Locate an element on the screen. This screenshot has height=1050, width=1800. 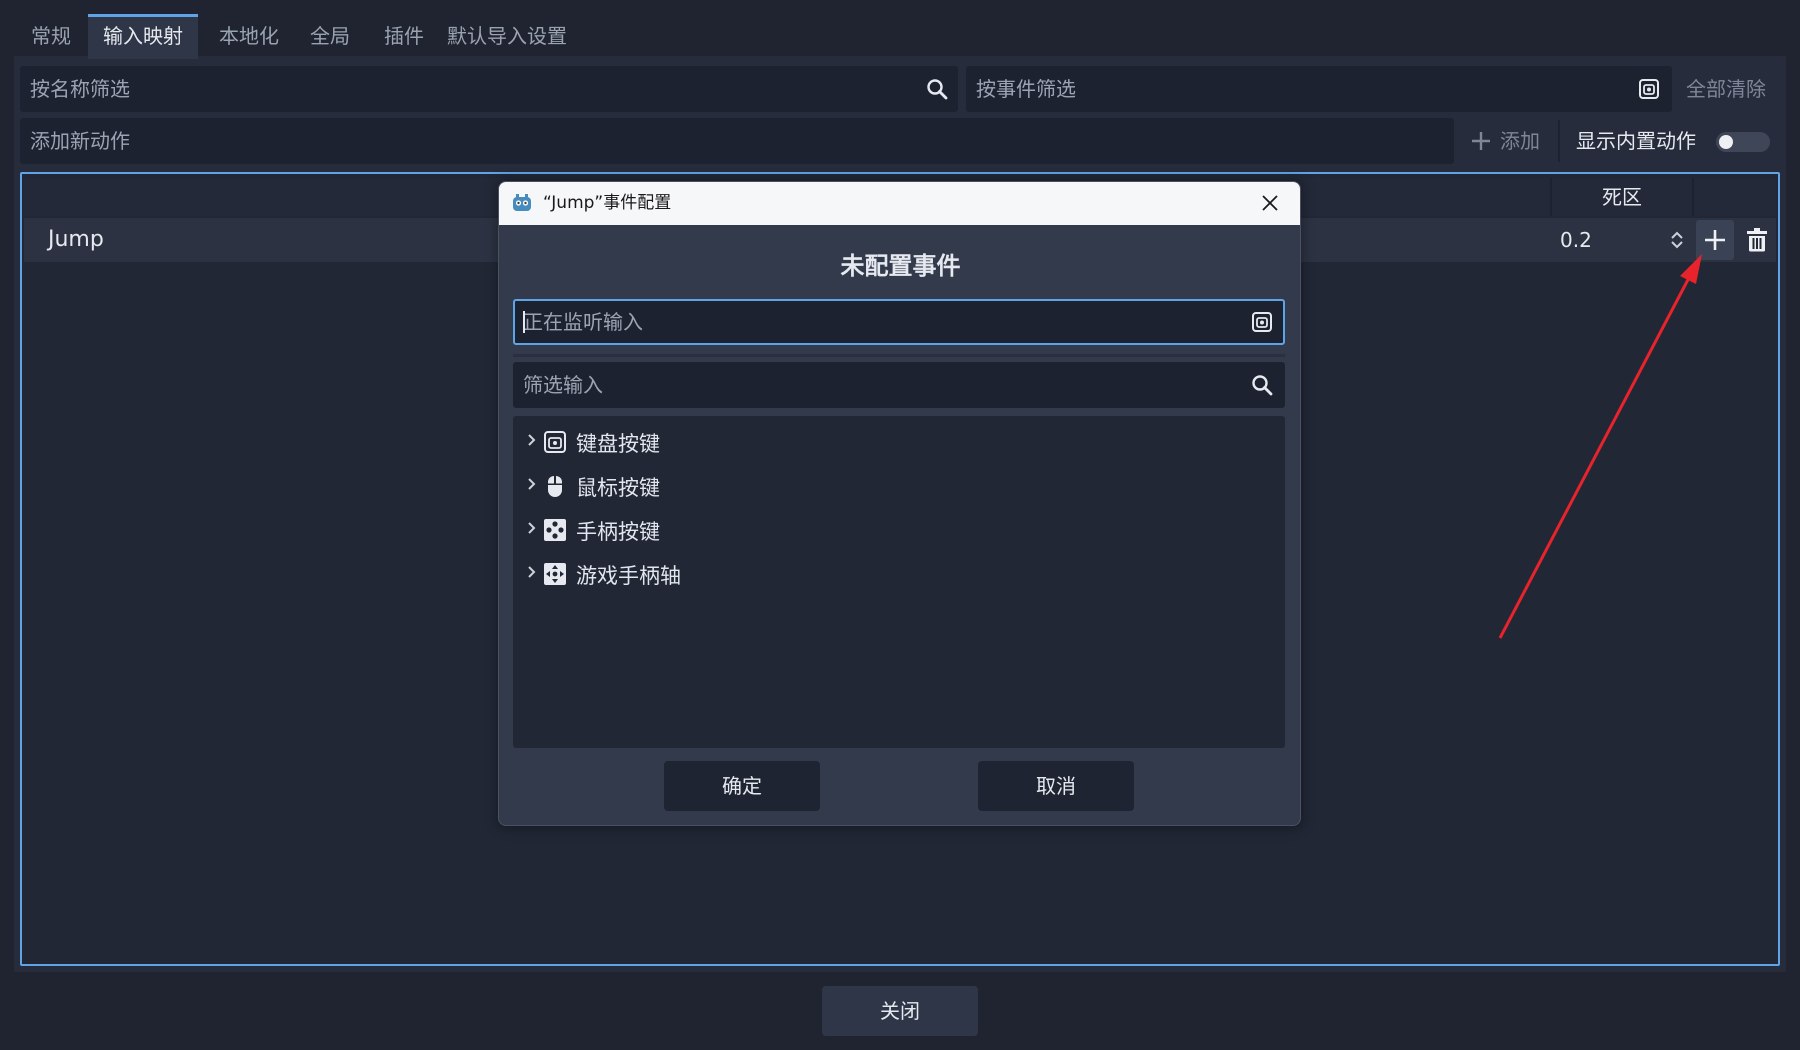
input-category-tree: 键盘按键 鼠标按键 手柄按键 游戏手柄轴 is located at coordinates (899, 582).